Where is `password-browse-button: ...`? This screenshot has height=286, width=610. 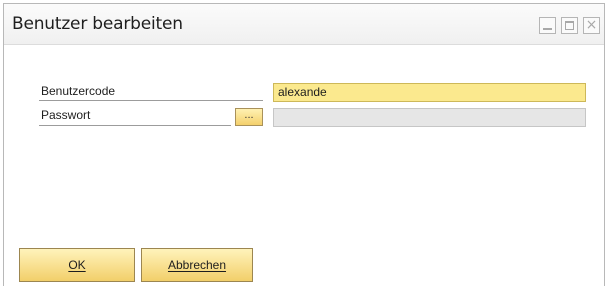 password-browse-button: ... is located at coordinates (249, 117).